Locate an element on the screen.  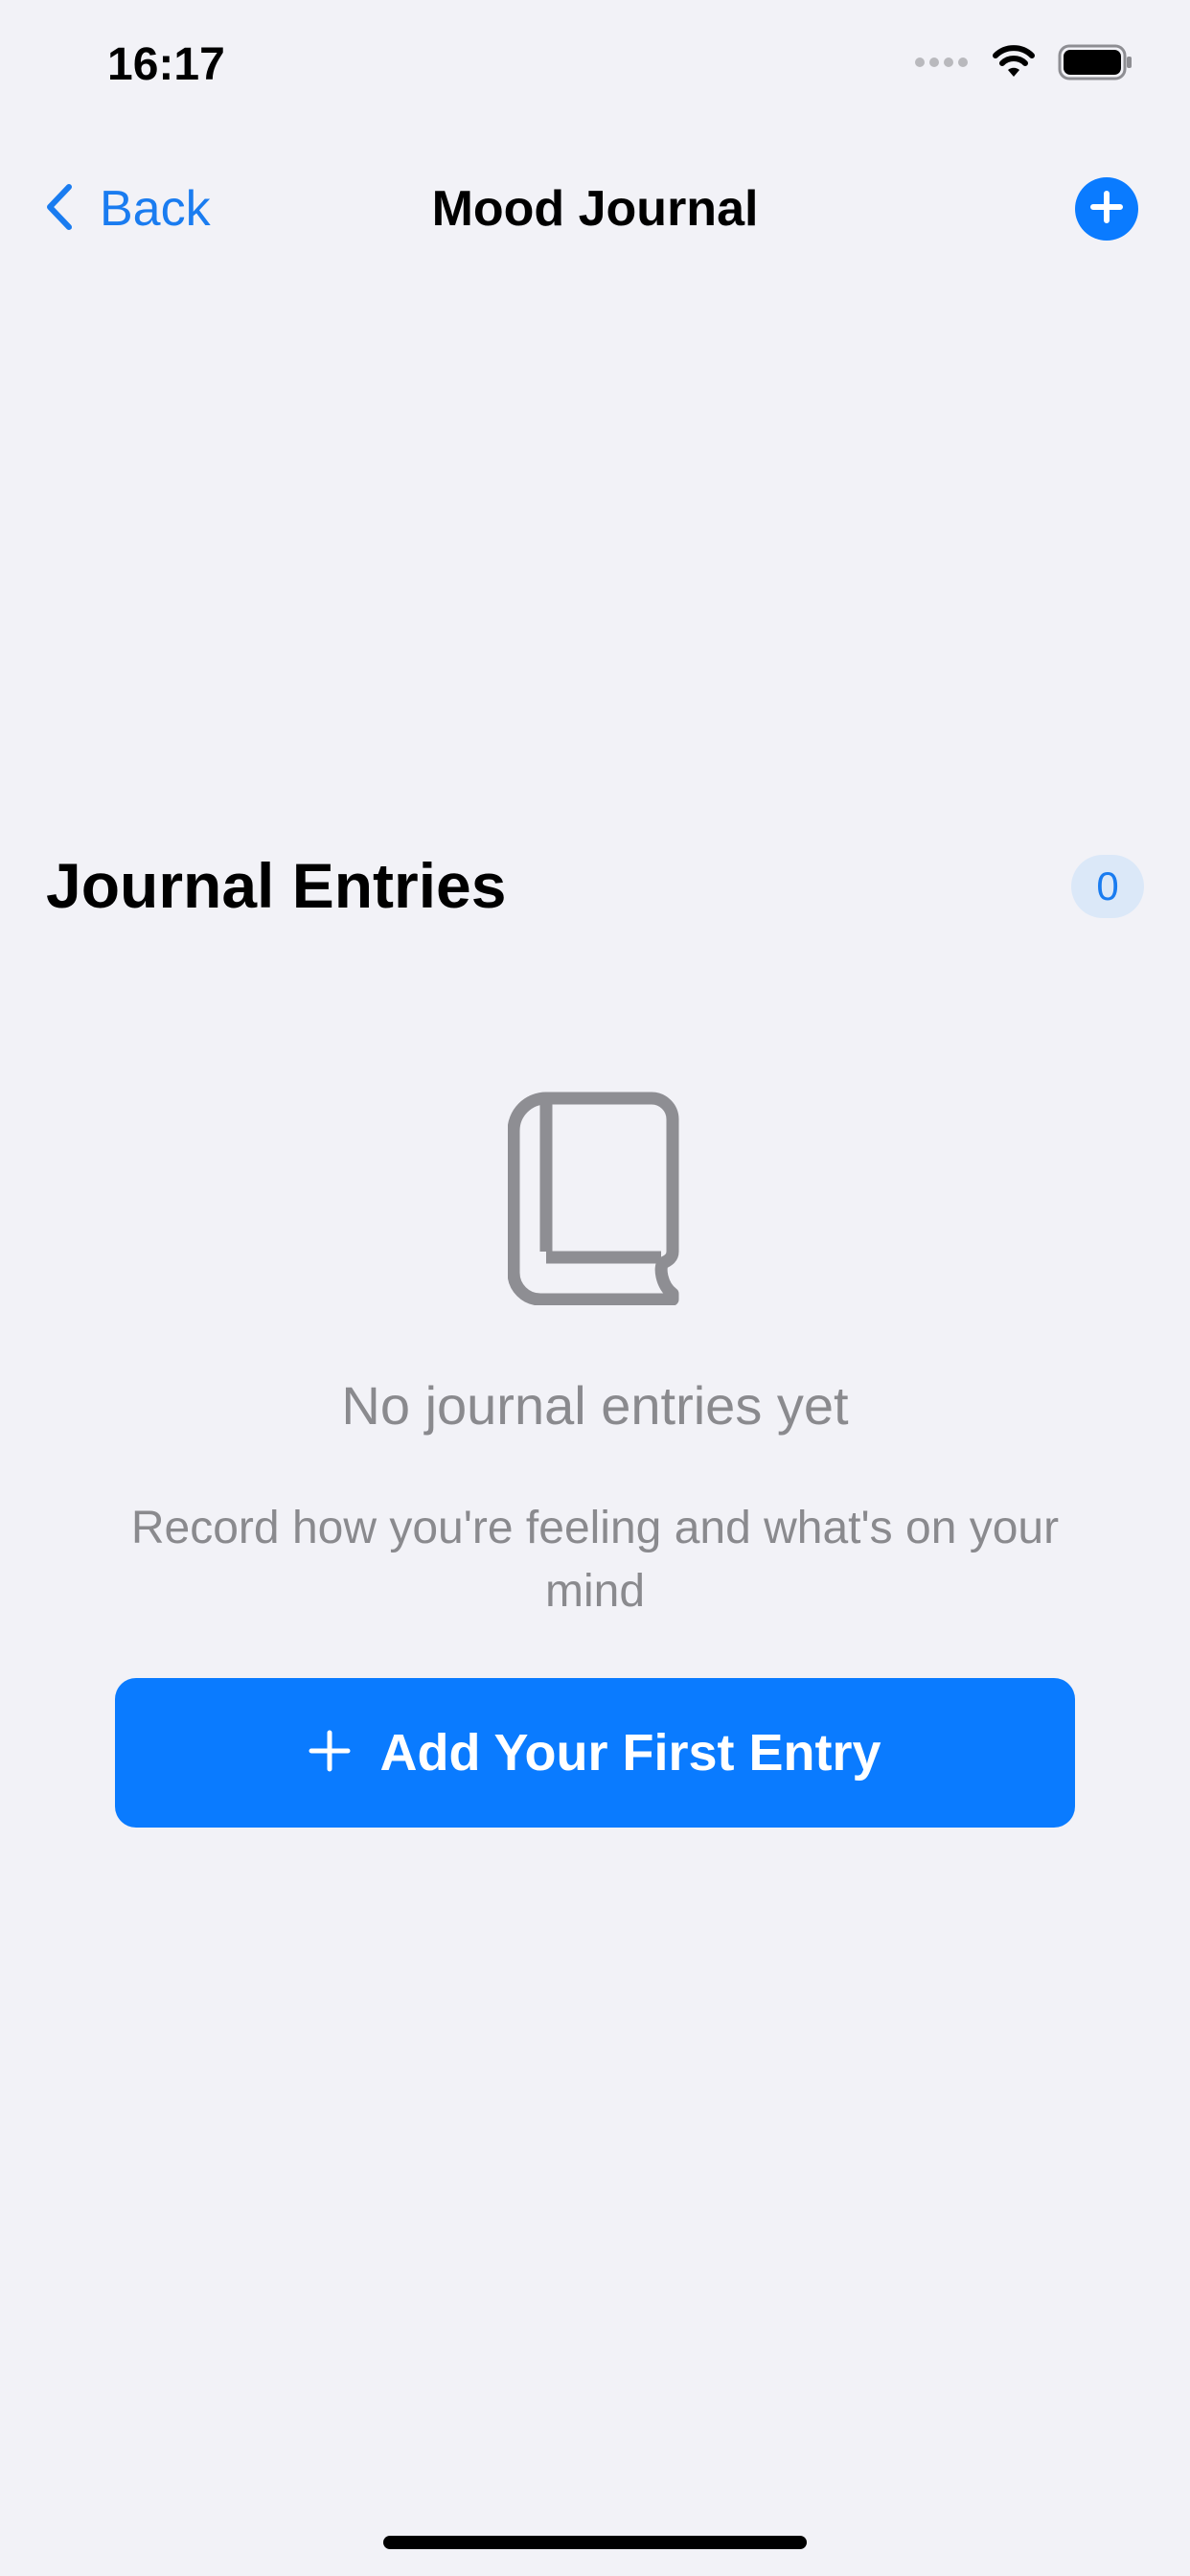
section-title: Journal Entries is located at coordinates (277, 885).